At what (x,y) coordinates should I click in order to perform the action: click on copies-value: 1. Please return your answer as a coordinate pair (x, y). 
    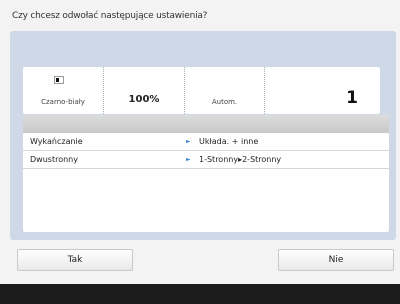
    Looking at the image, I should click on (352, 98).